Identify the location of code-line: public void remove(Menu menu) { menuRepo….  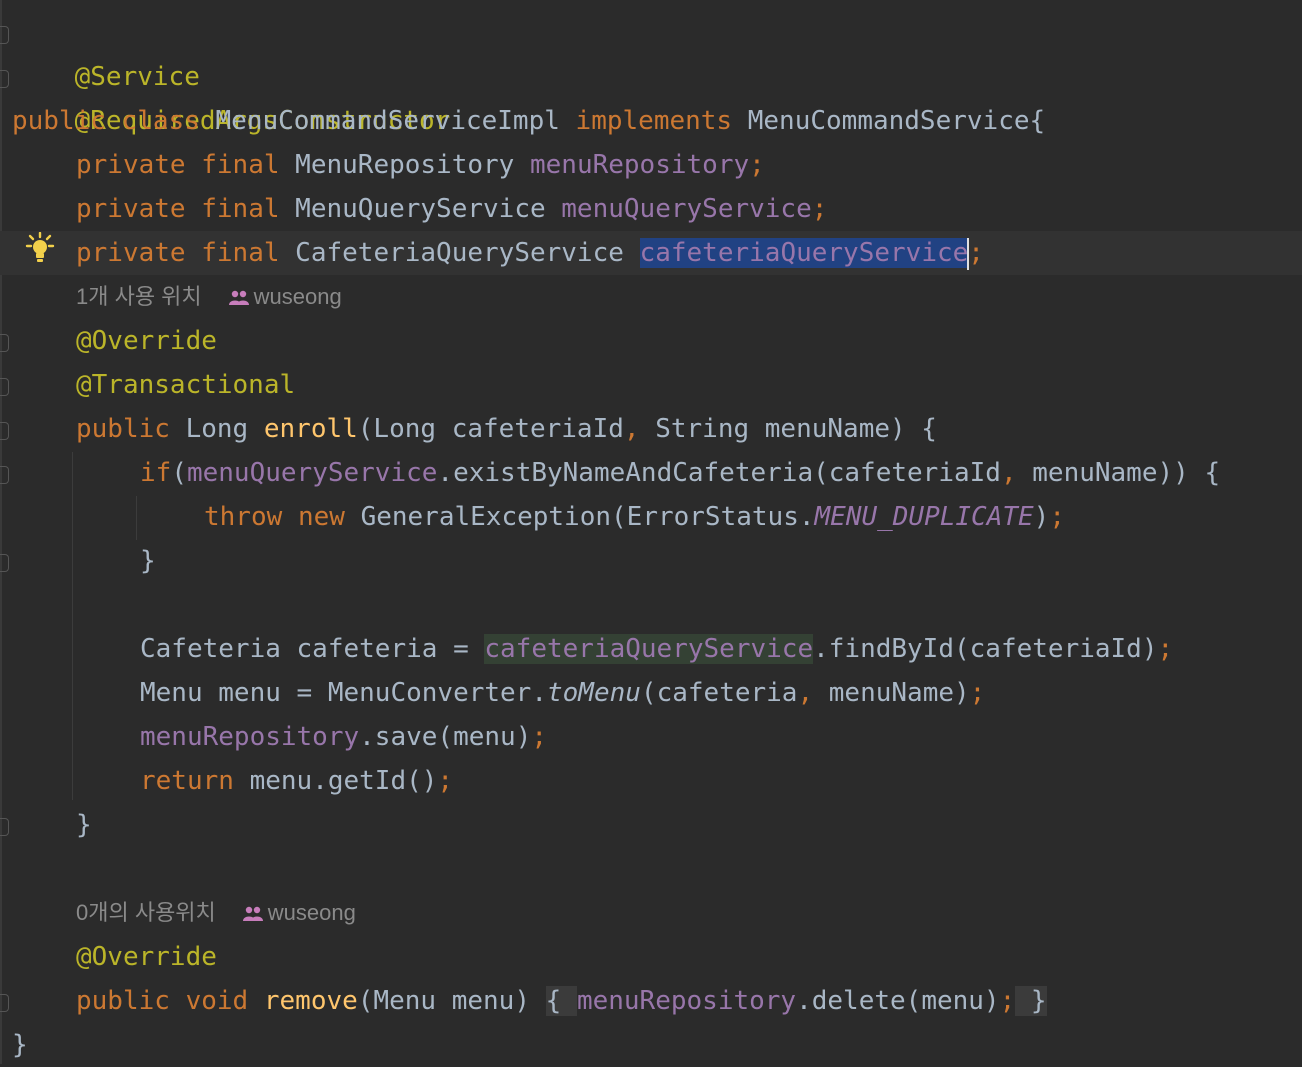
(561, 1001).